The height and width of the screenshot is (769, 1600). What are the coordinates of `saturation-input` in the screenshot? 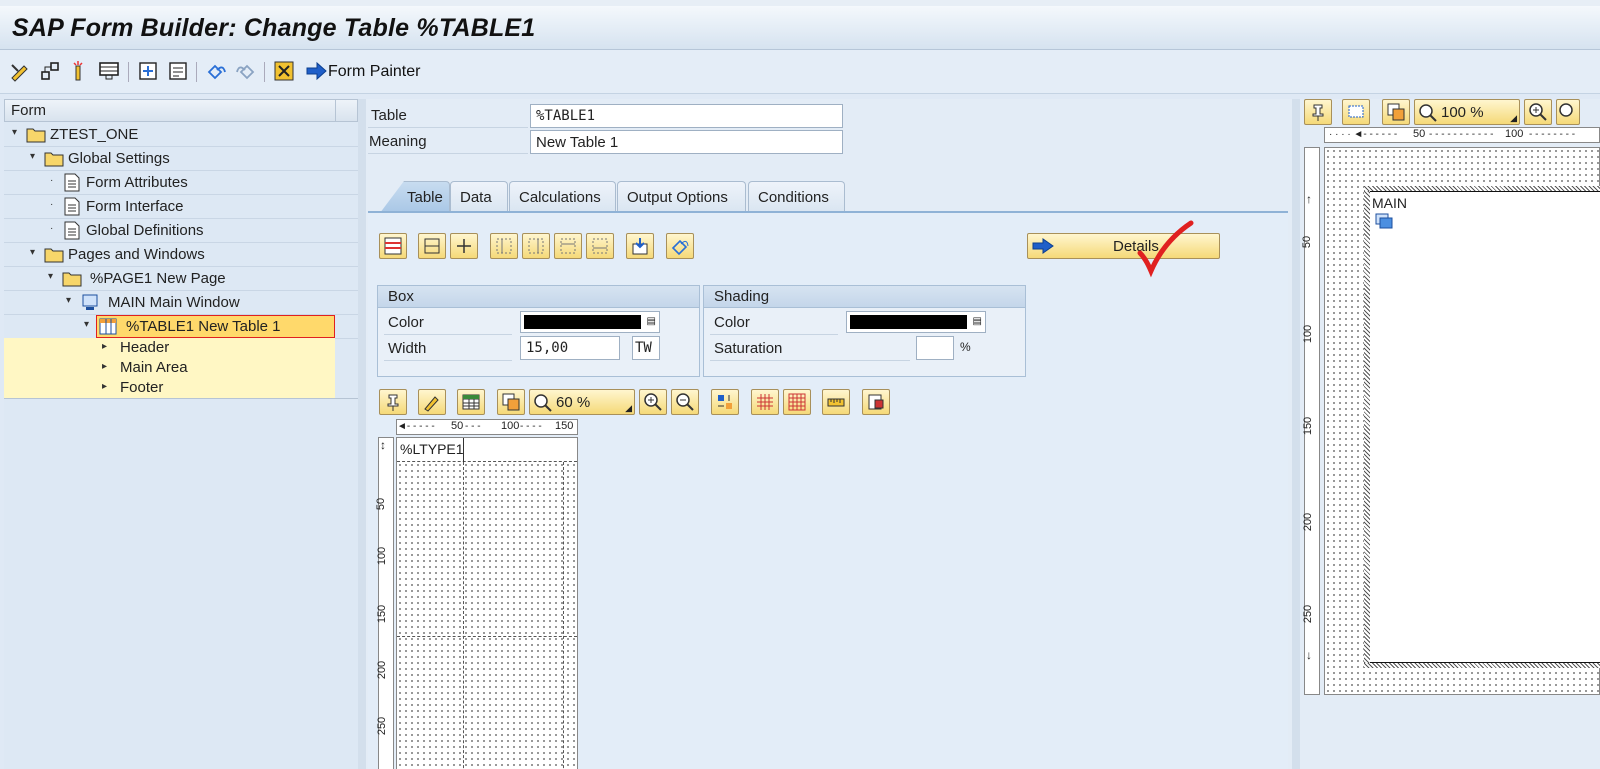 It's located at (935, 348).